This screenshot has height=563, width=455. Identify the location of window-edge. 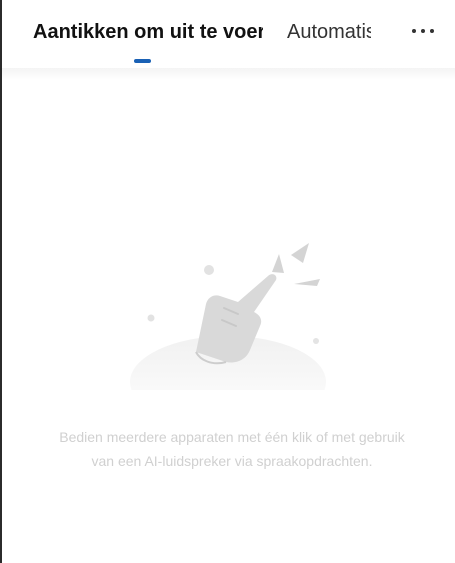
(1, 281).